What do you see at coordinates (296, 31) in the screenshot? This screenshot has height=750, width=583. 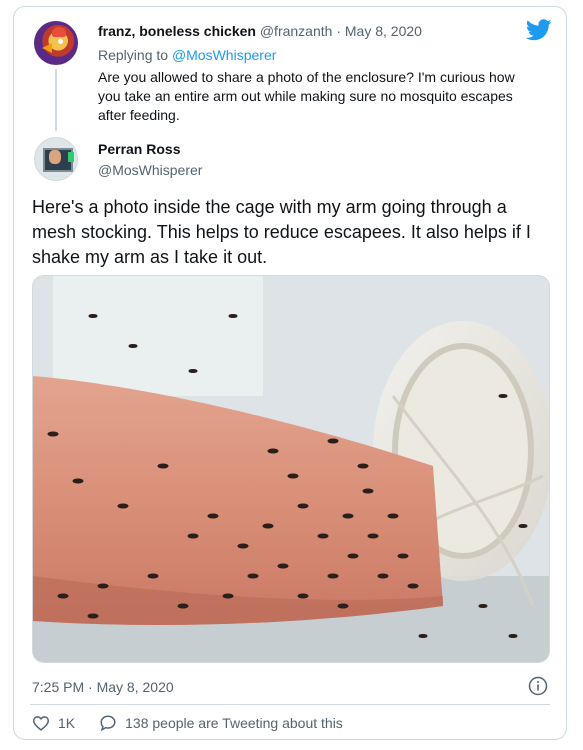 I see `reply-author-handle: @franzanth` at bounding box center [296, 31].